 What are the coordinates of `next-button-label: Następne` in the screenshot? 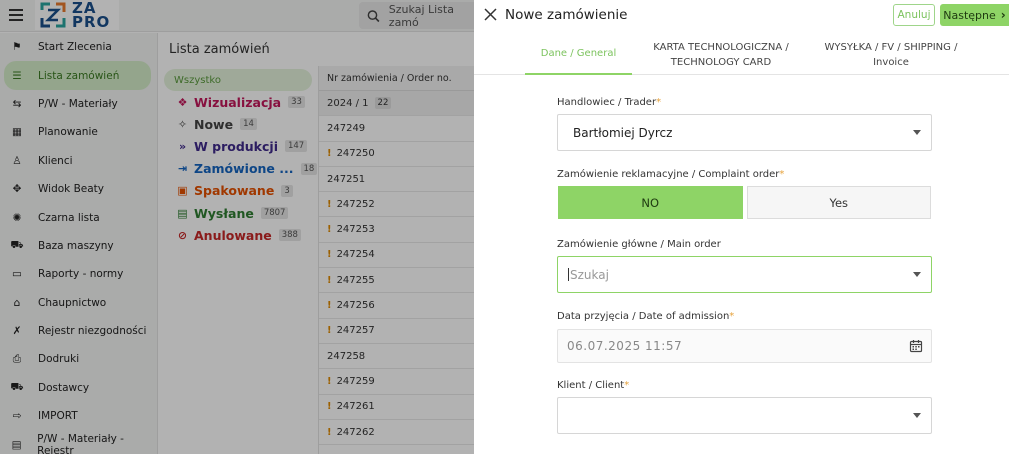 It's located at (969, 15).